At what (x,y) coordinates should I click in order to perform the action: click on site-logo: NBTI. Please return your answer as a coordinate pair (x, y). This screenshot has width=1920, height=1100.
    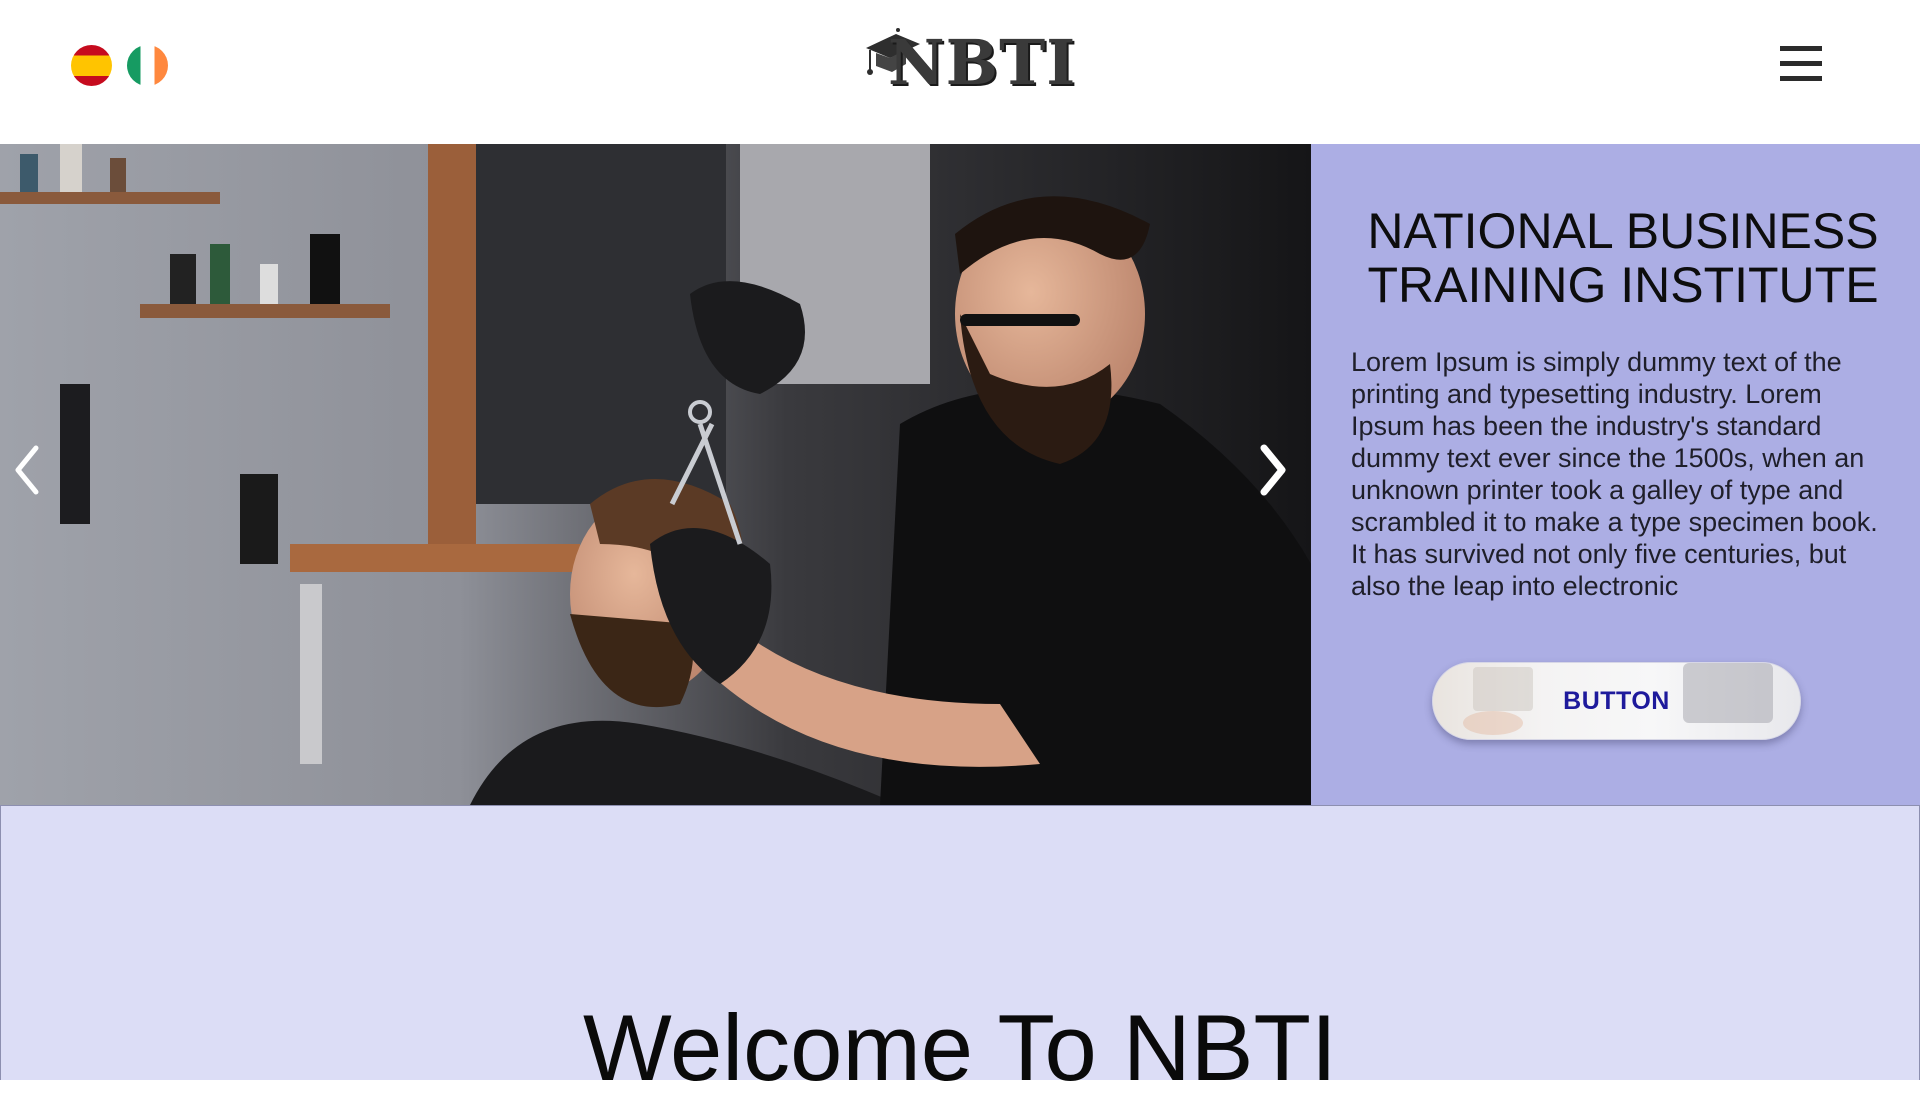
    Looking at the image, I should click on (968, 60).